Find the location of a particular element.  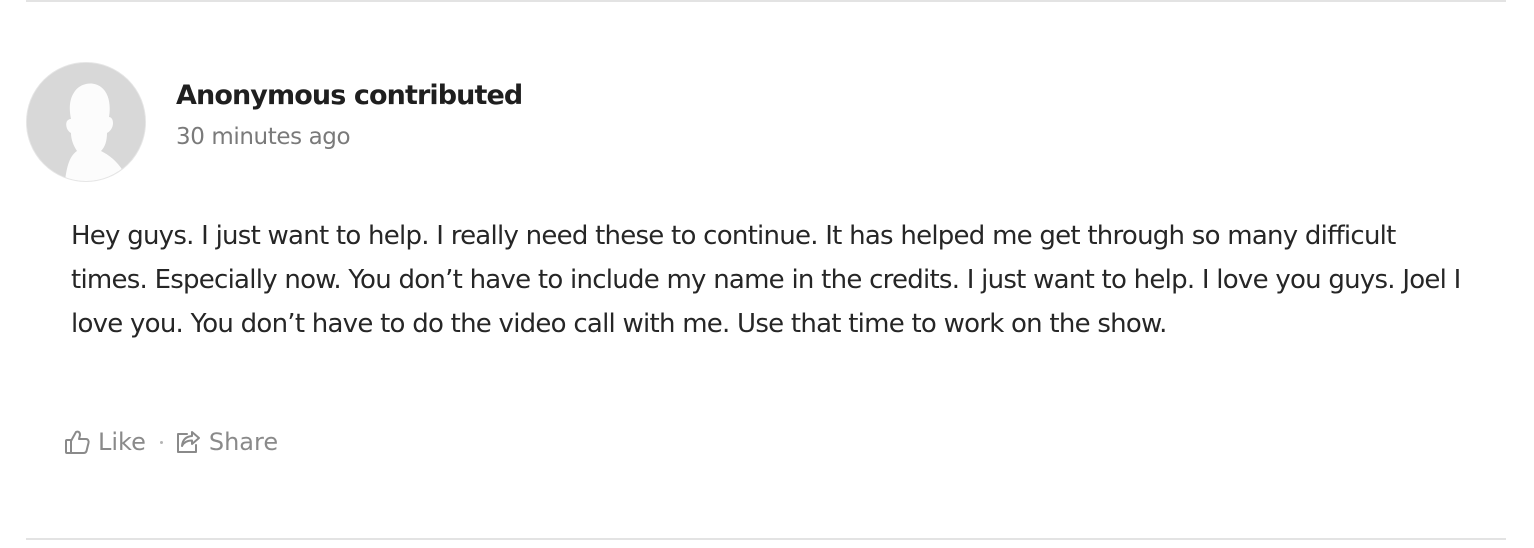

share-button: Share is located at coordinates (225, 442).